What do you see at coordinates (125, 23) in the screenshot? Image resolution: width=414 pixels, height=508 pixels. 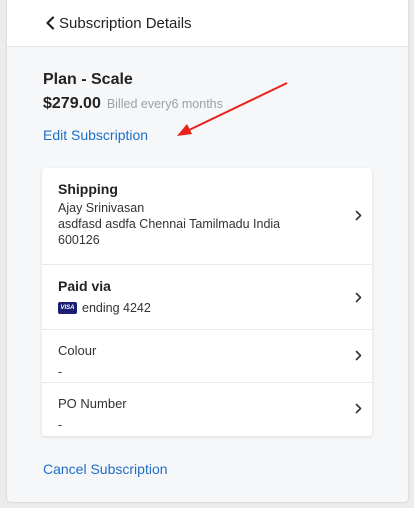 I see `page-title: Subscription Details` at bounding box center [125, 23].